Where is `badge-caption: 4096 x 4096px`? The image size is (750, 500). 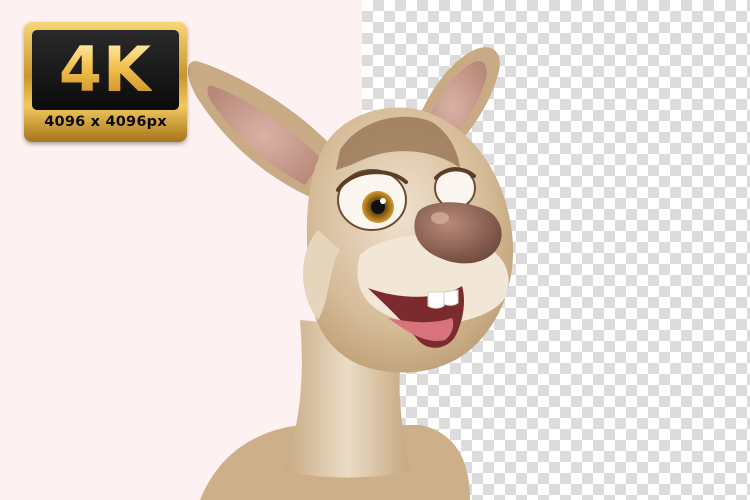
badge-caption: 4096 x 4096px is located at coordinates (105, 122).